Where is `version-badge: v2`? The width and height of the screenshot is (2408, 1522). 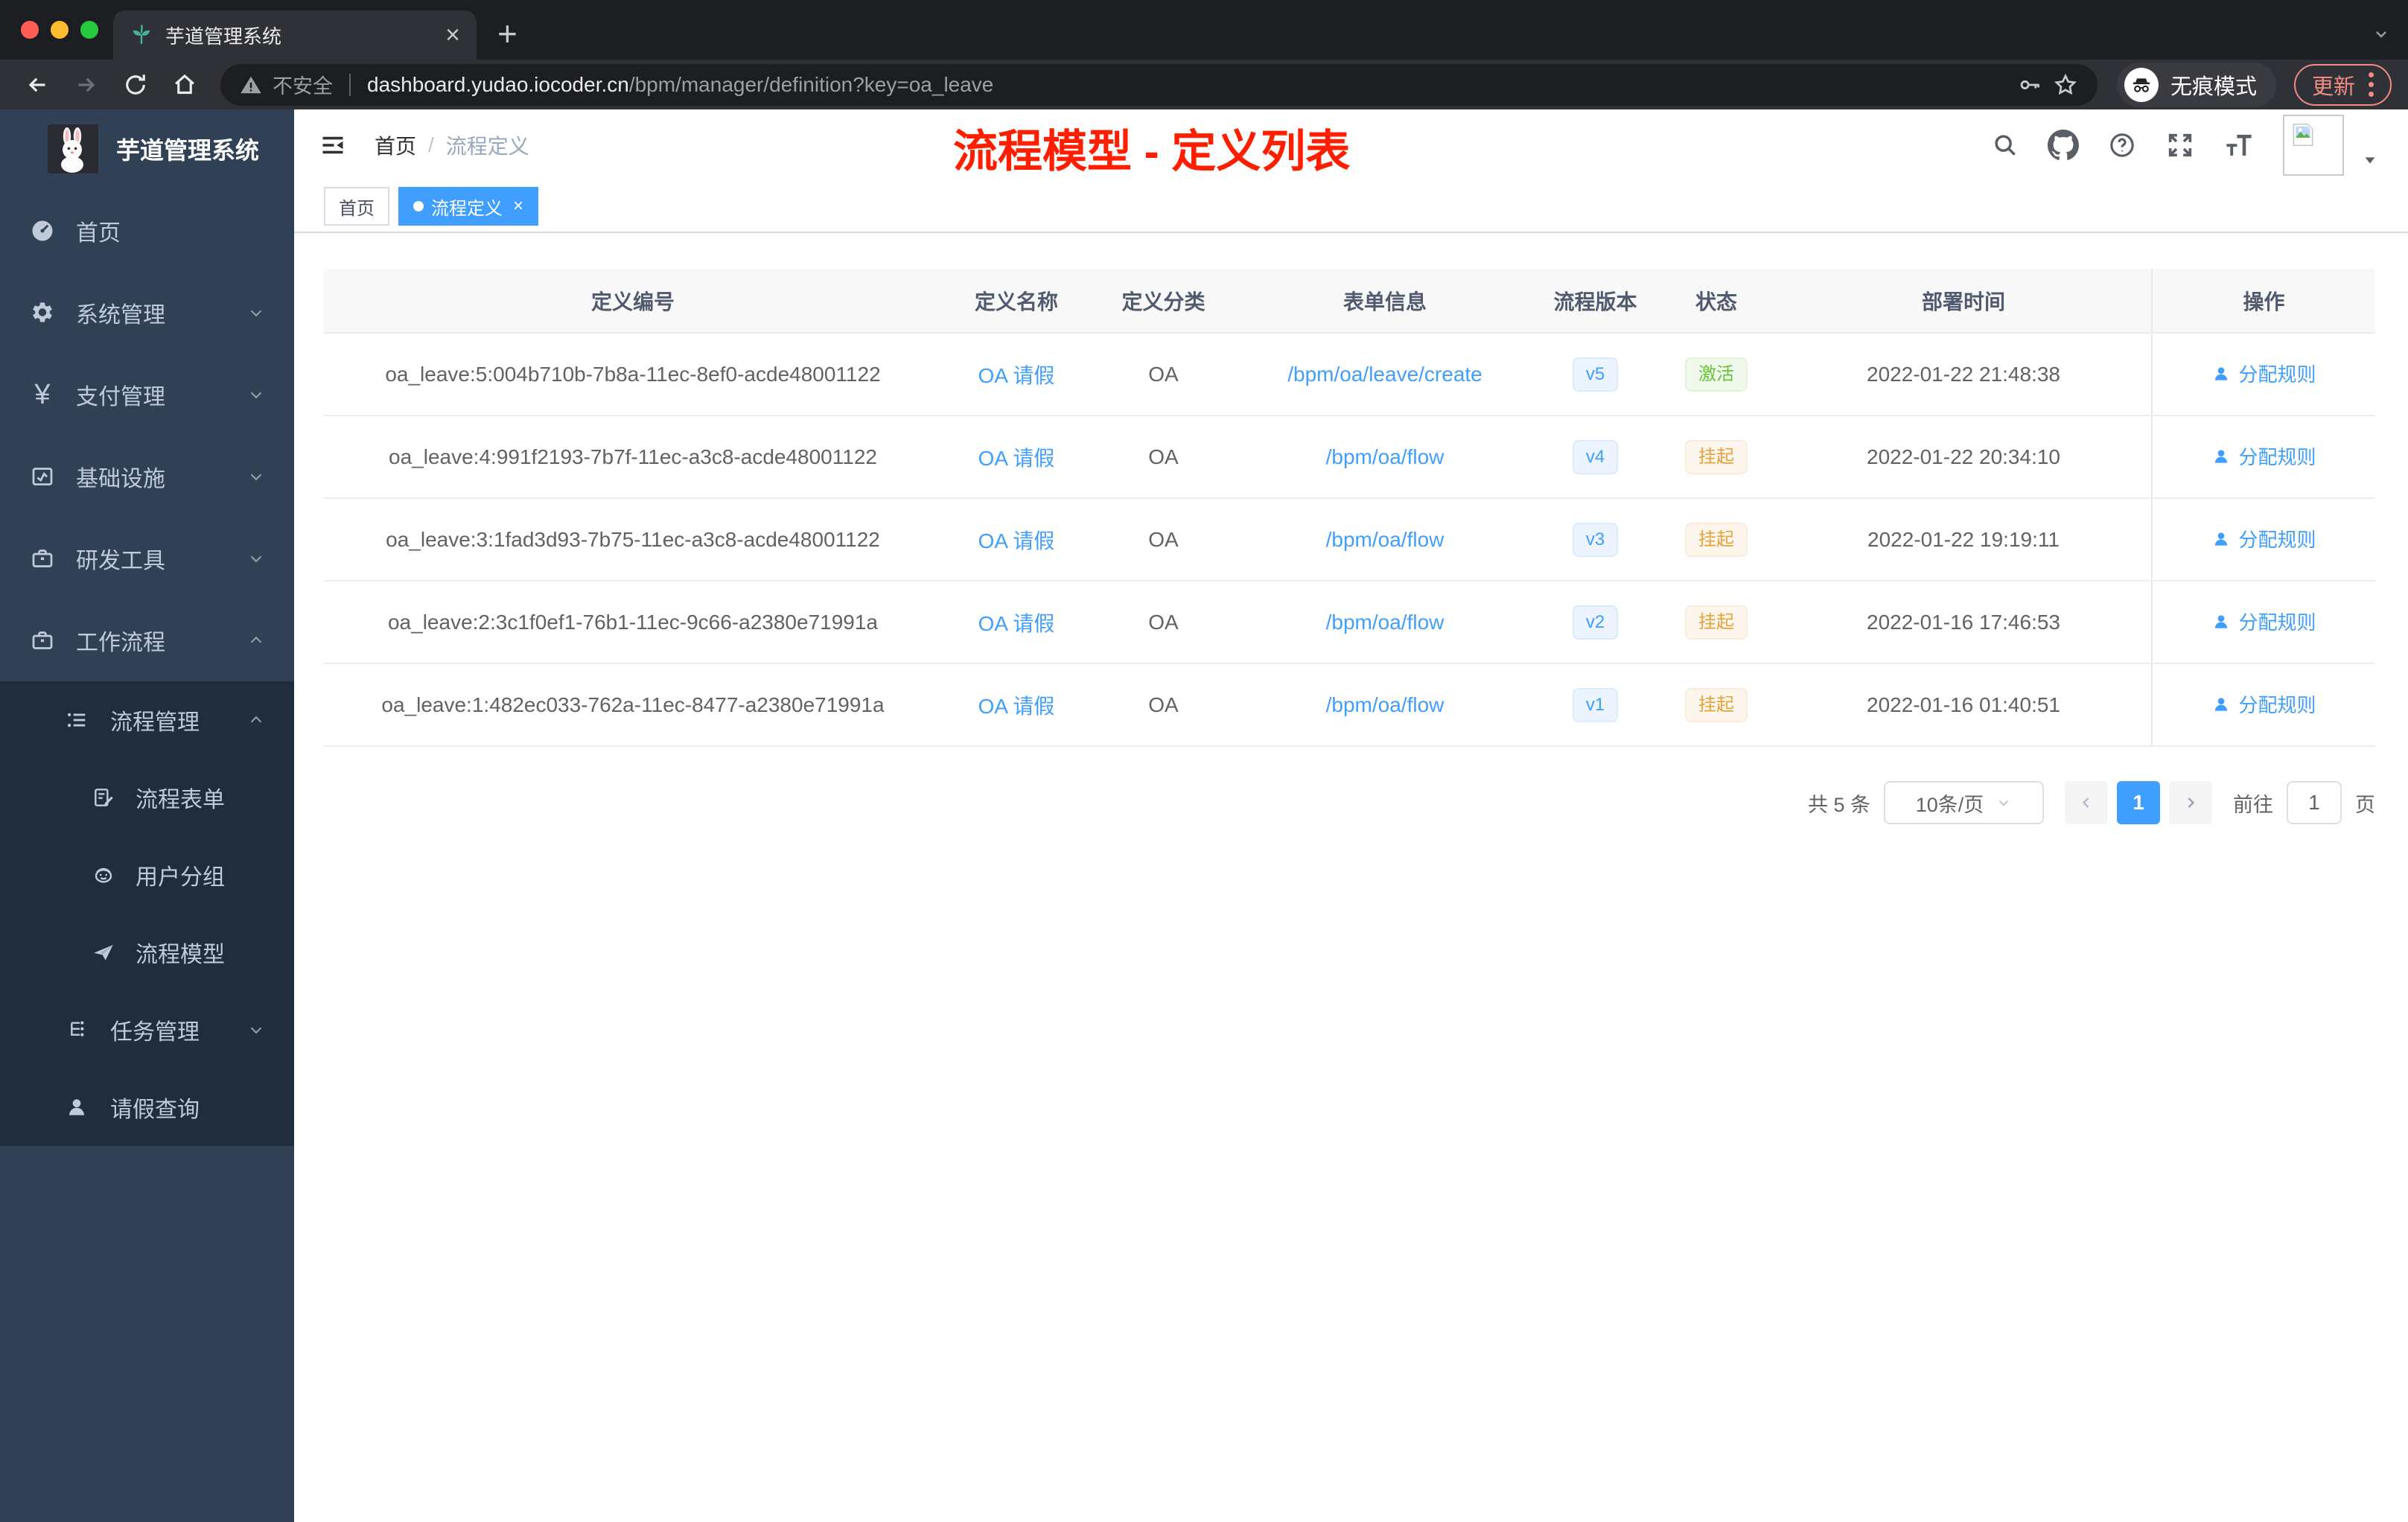 version-badge: v2 is located at coordinates (1595, 622).